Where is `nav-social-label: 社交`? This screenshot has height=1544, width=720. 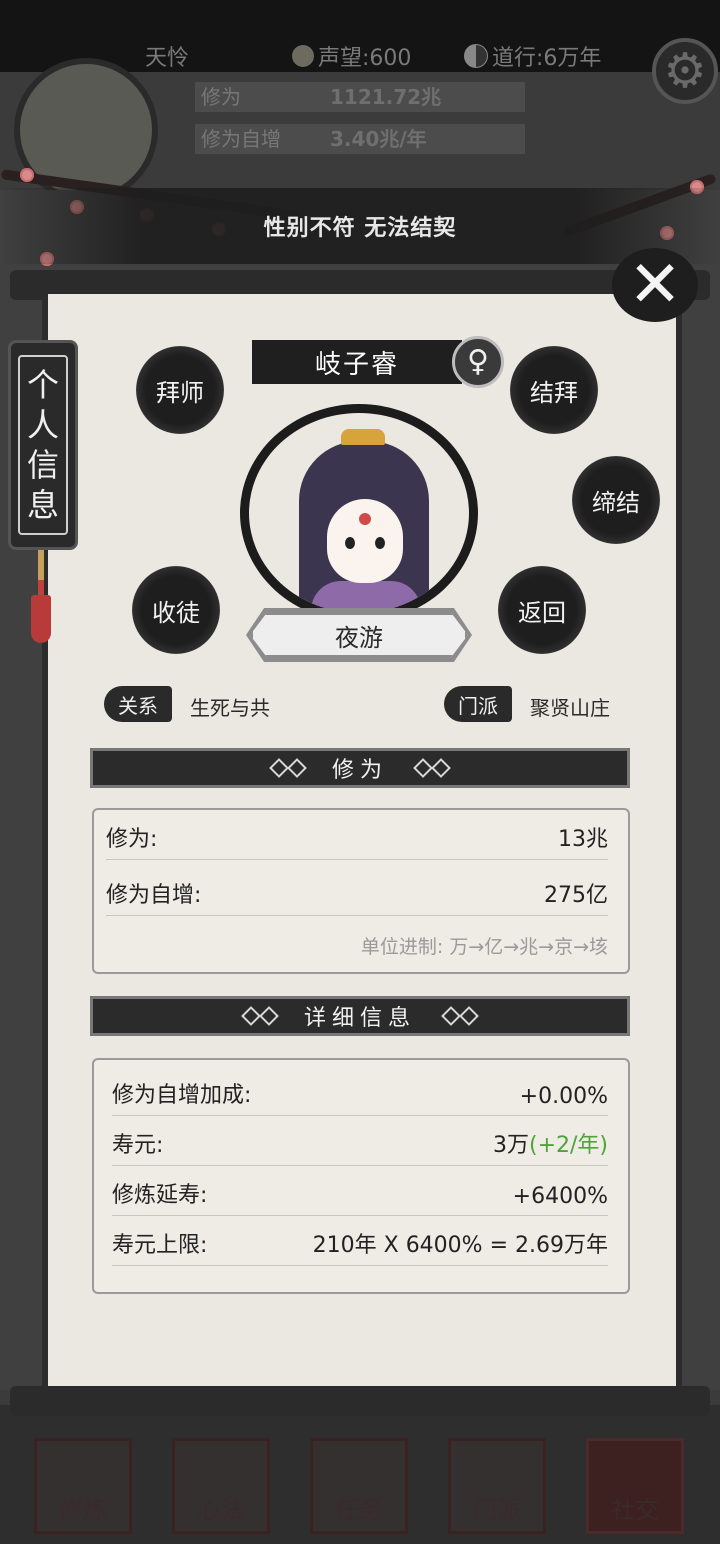
nav-social-label: 社交 is located at coordinates (635, 1510).